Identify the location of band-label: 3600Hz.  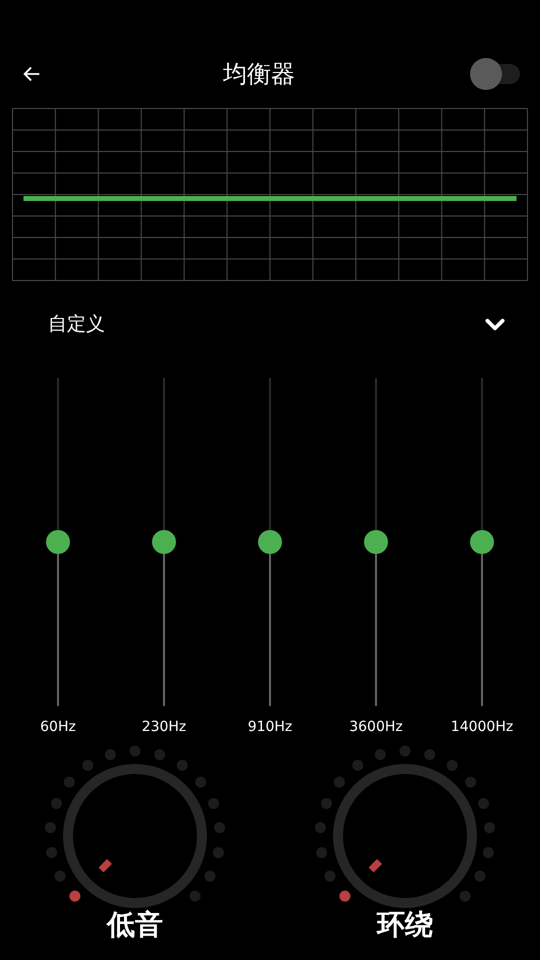
(376, 727).